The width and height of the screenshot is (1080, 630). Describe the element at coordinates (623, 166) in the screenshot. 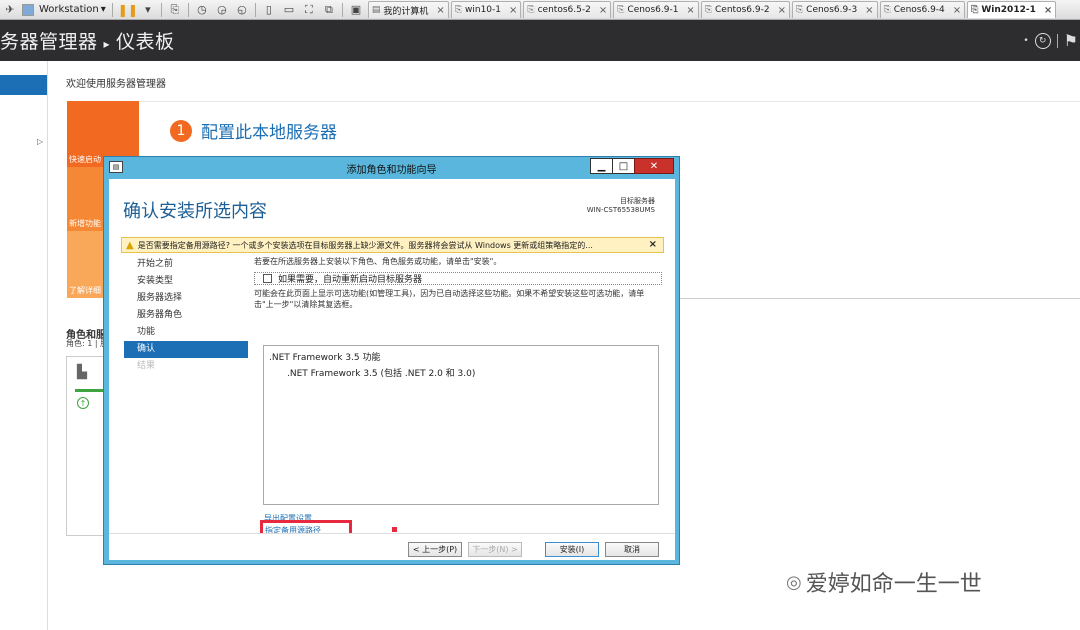

I see `maximize-icon: □` at that location.